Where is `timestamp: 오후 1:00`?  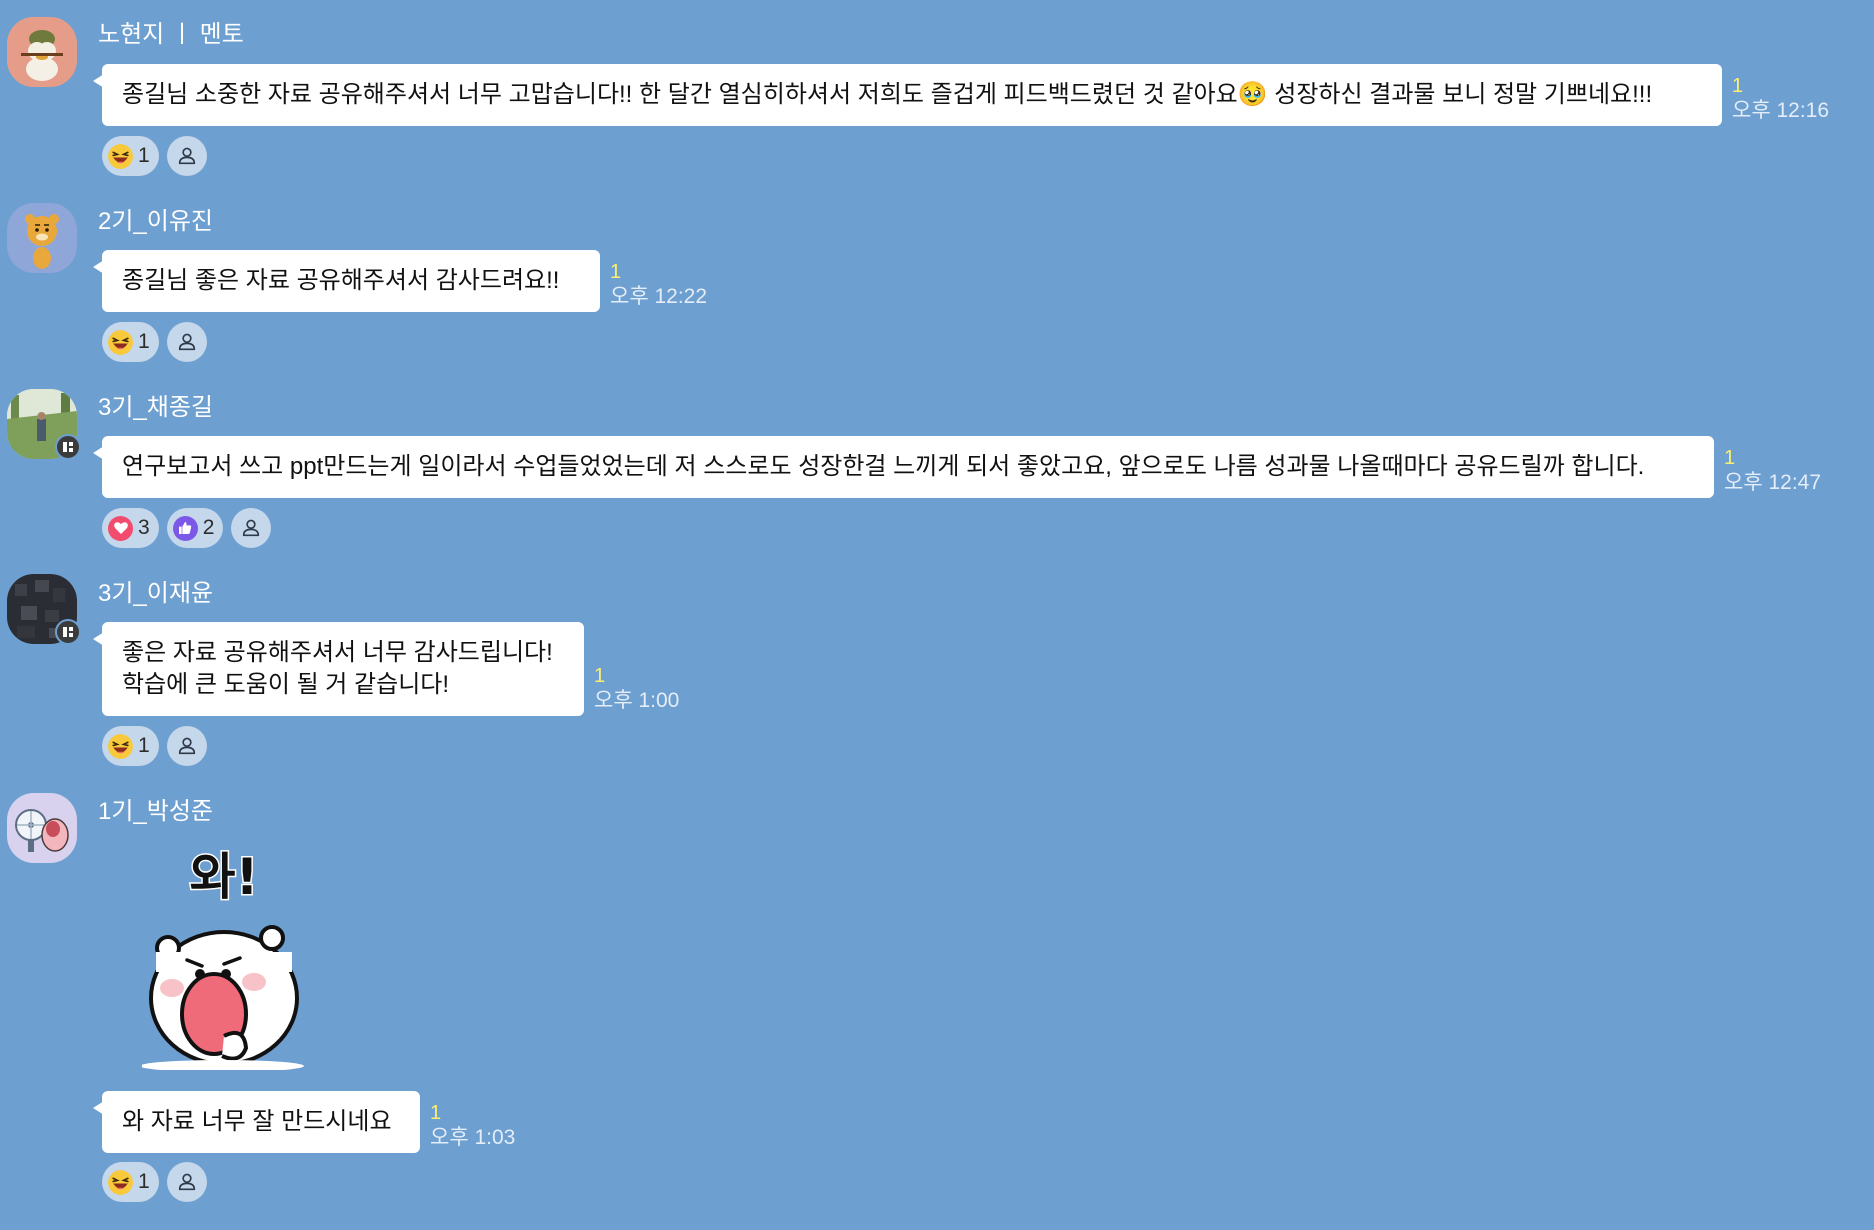
timestamp: 오후 1:00 is located at coordinates (637, 700).